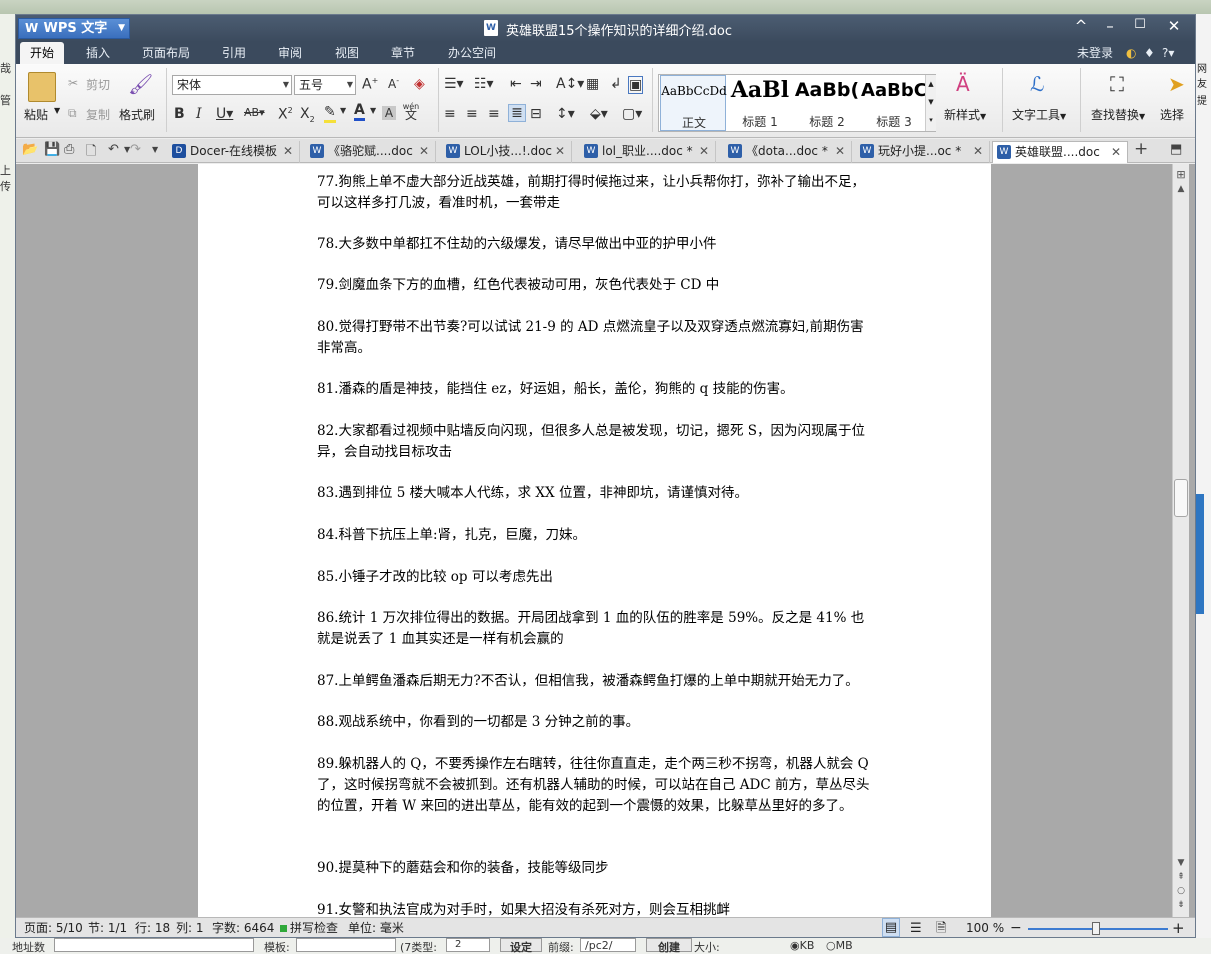 This screenshot has height=954, width=1211. I want to click on style-heading-1: AaBl 标题 1, so click(760, 103).